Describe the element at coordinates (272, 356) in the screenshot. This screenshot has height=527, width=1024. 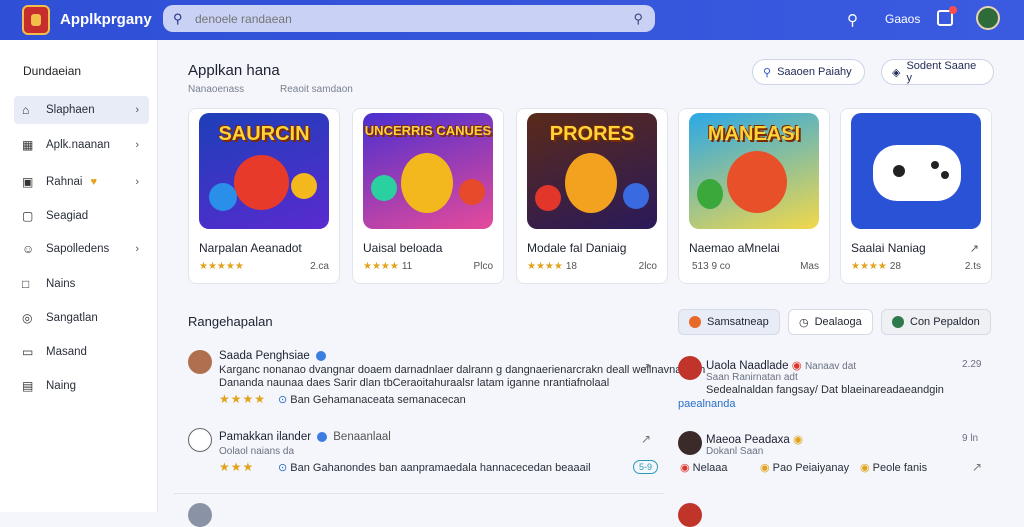
I see `reviewer-name: Saada Penghsiae` at that location.